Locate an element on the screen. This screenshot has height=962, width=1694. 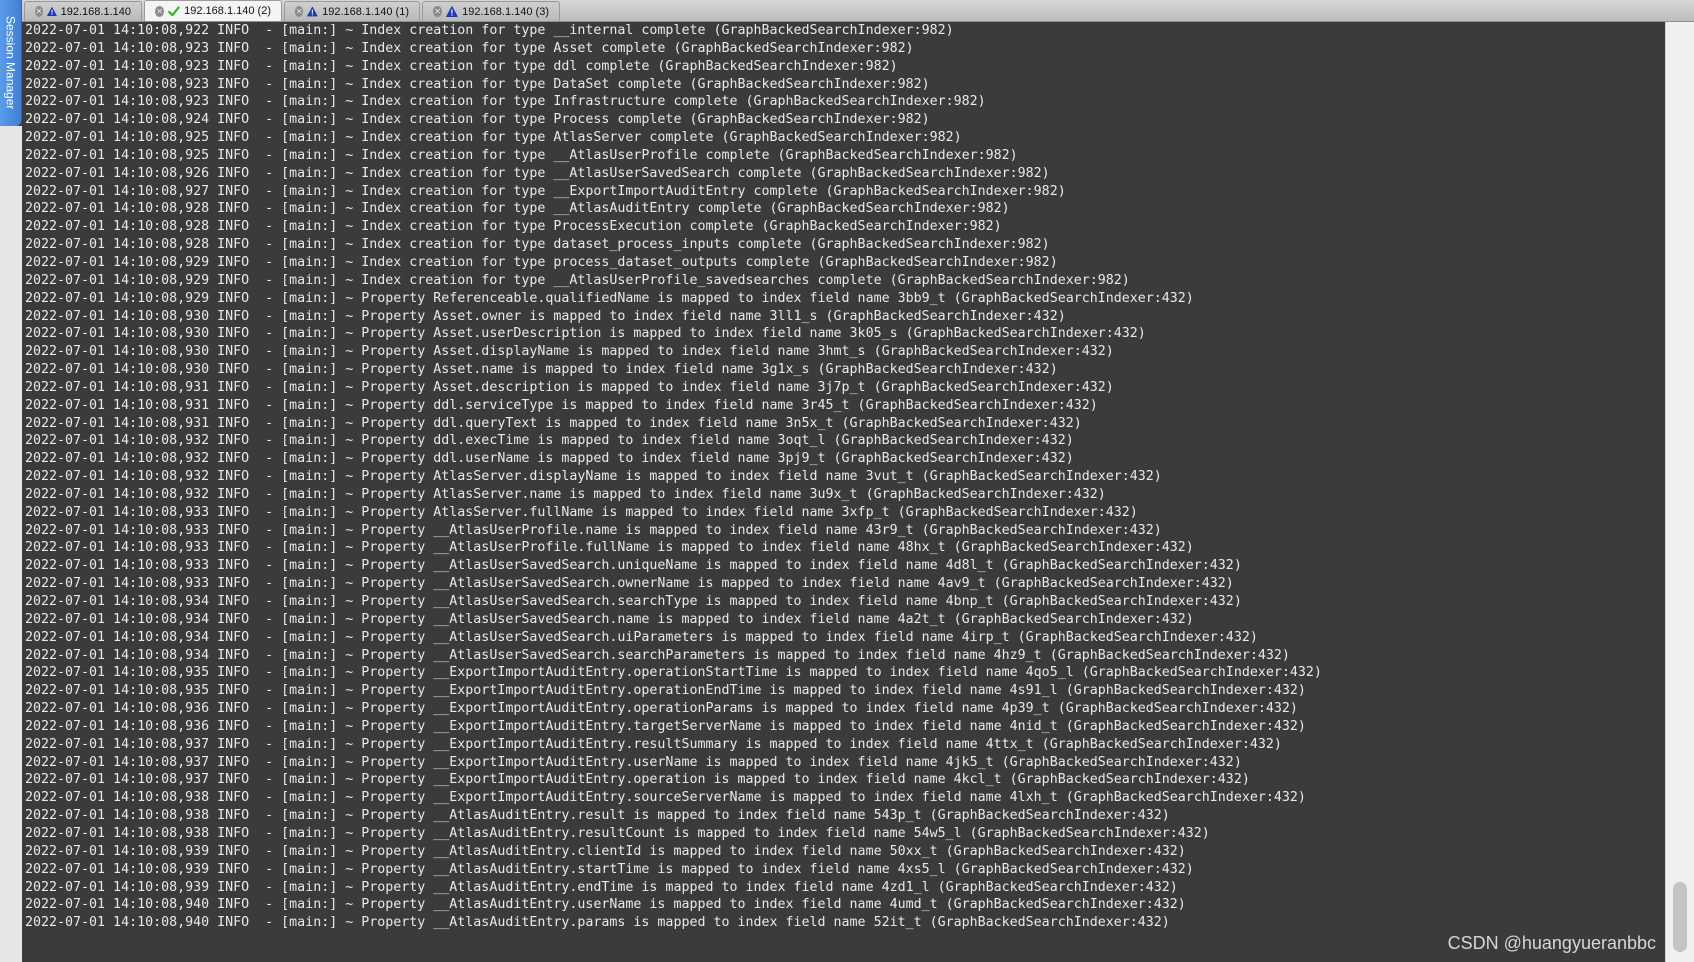
left-gutter is located at coordinates (11, 544).